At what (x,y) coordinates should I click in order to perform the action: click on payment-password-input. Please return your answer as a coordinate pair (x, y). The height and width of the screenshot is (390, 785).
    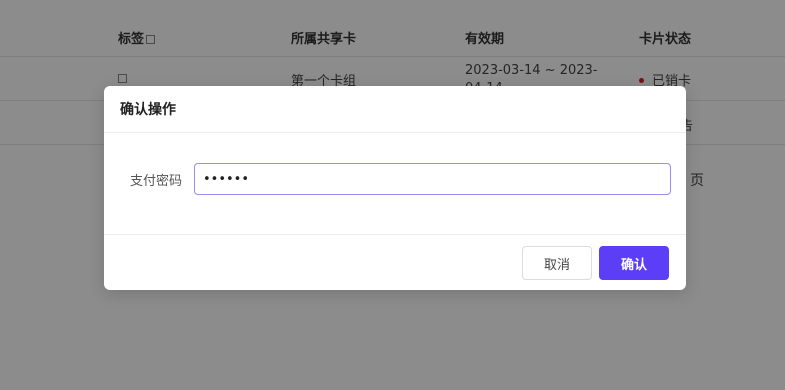
    Looking at the image, I should click on (432, 179).